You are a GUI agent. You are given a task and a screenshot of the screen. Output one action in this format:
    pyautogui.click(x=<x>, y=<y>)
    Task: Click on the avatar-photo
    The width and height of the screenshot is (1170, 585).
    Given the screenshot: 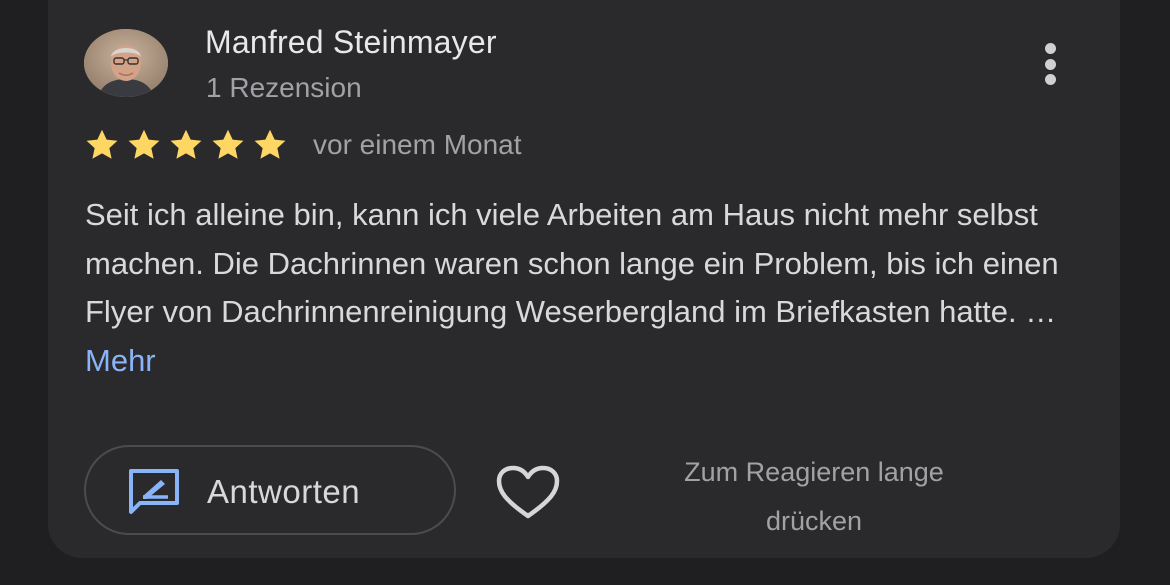 What is the action you would take?
    pyautogui.click(x=126, y=63)
    